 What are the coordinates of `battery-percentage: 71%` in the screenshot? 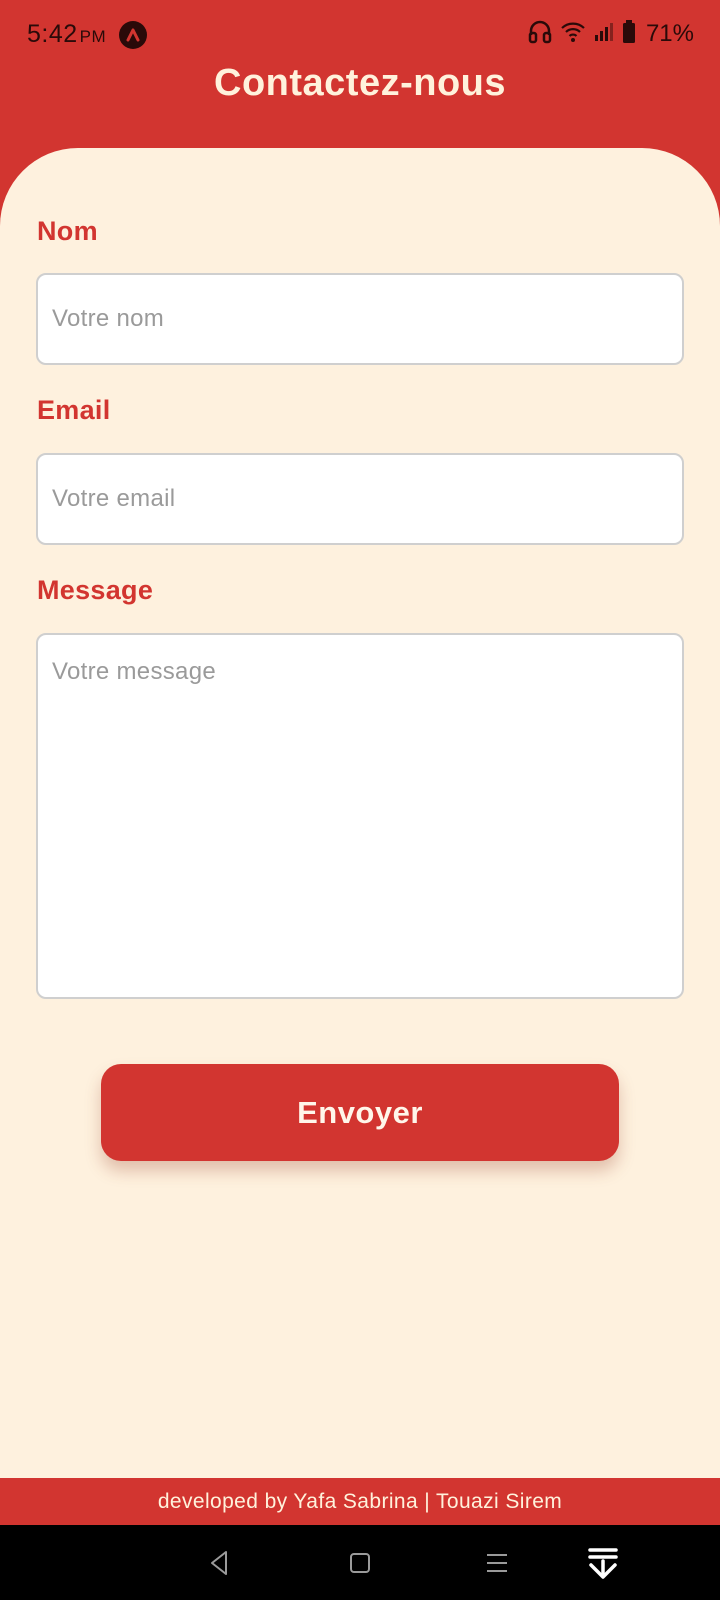 It's located at (669, 33).